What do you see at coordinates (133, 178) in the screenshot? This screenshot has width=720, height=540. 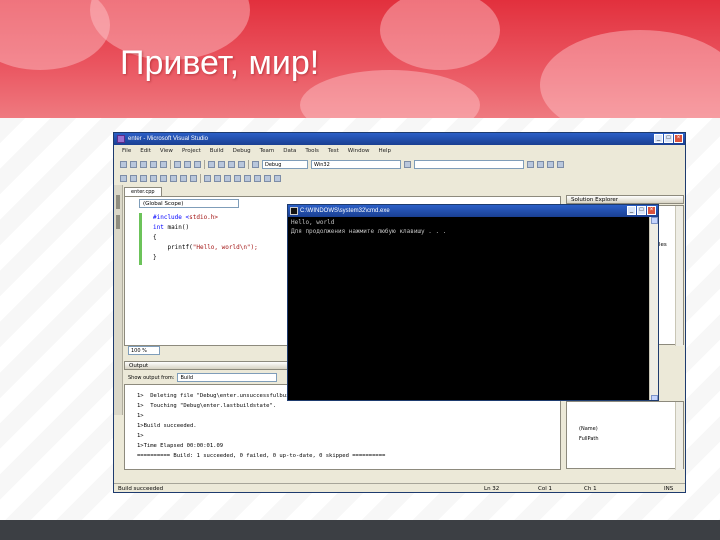 I see `outdent-icon` at bounding box center [133, 178].